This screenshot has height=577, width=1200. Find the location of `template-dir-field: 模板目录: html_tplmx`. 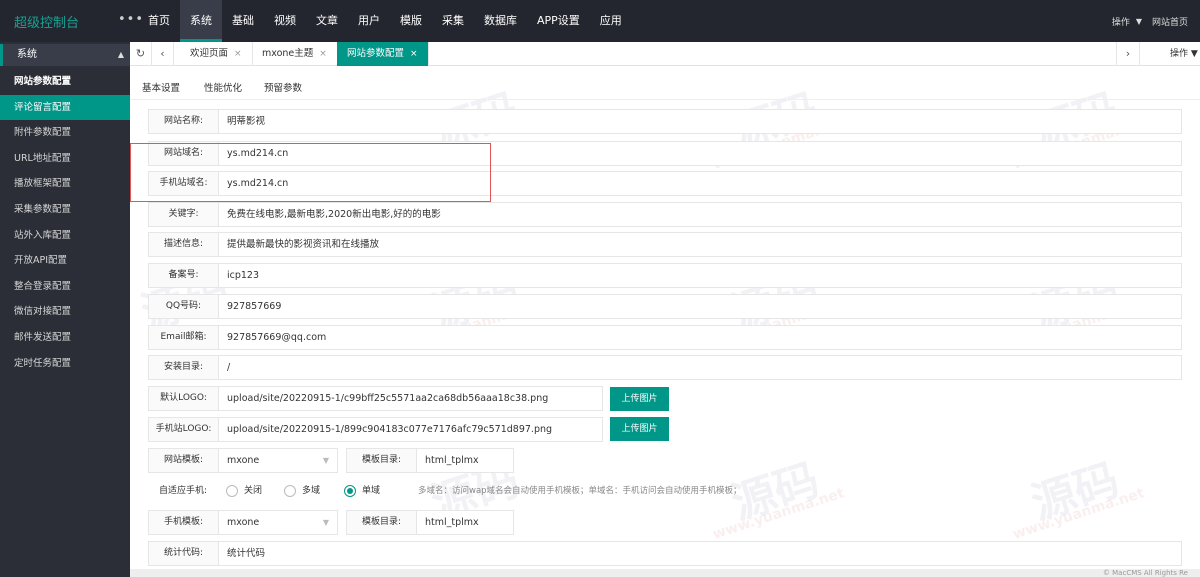

template-dir-field: 模板目录: html_tplmx is located at coordinates (430, 460).